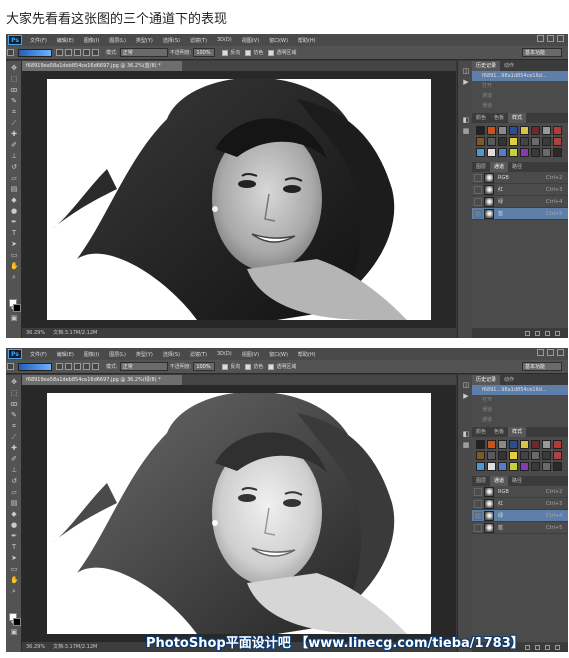  Describe the element at coordinates (560, 352) in the screenshot. I see `close-button` at that location.